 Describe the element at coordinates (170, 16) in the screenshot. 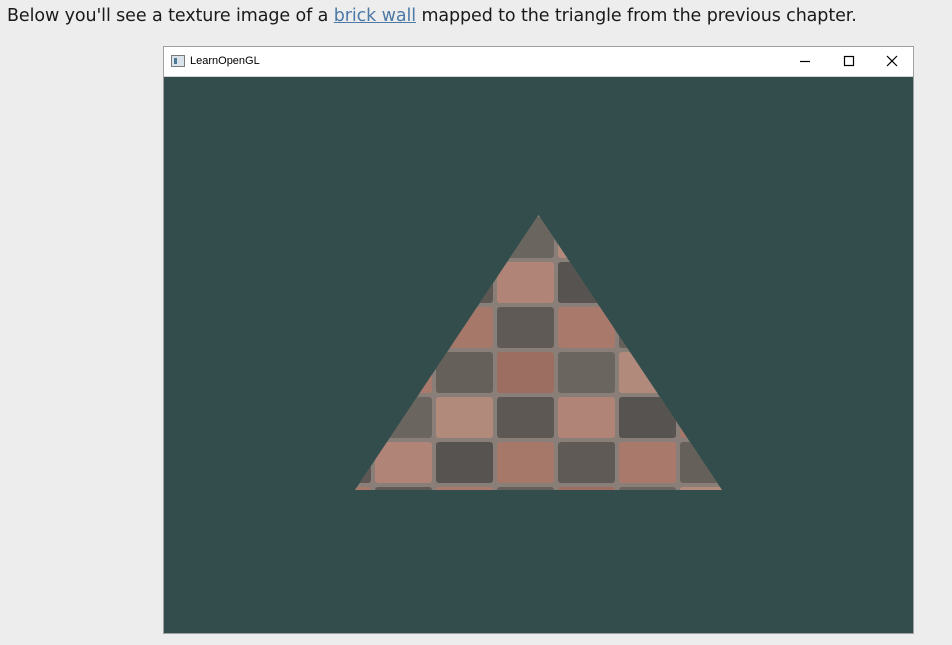

I see `intro-text-before: Below you'll see a texture image of a` at that location.